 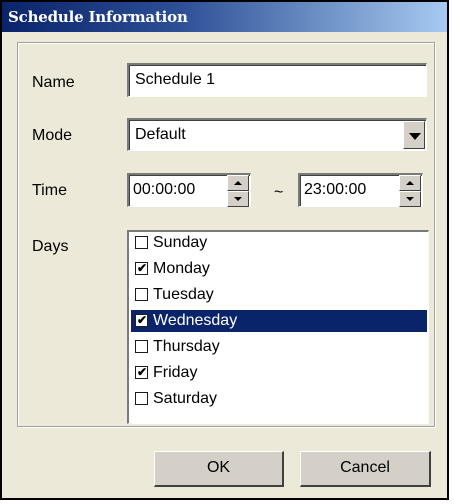 I want to click on time-start-field: 00:00:00, so click(x=189, y=190).